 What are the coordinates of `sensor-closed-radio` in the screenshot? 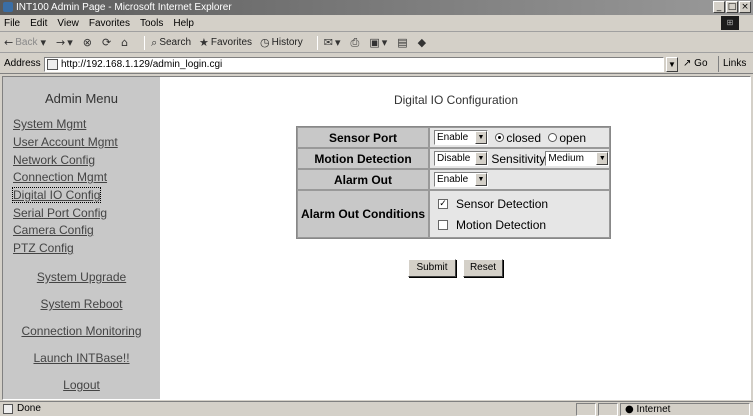 It's located at (500, 138).